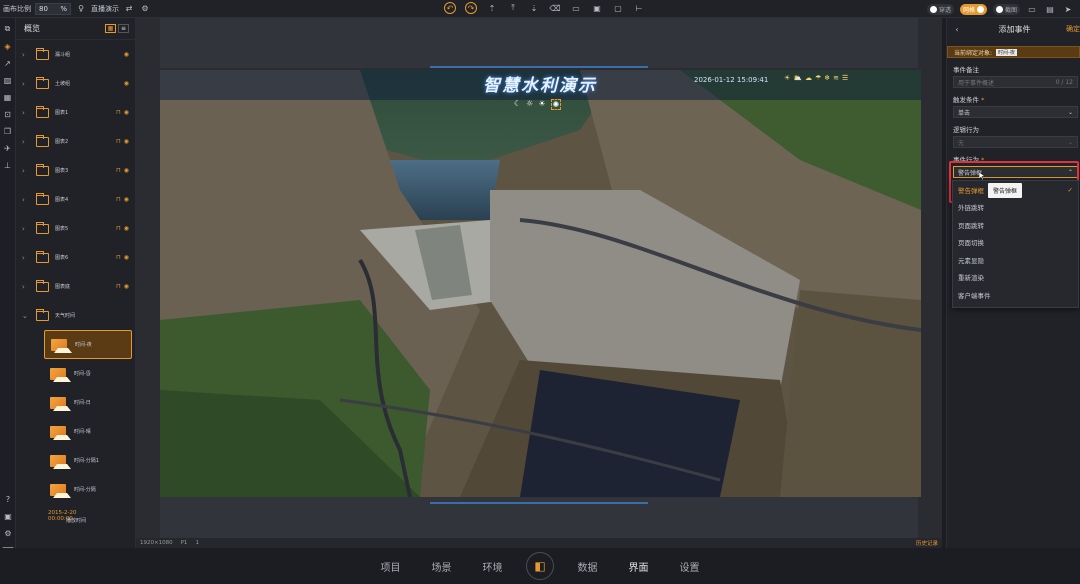 Image resolution: width=1080 pixels, height=584 pixels. I want to click on child-layer-row: 时间-日, so click(75, 402).